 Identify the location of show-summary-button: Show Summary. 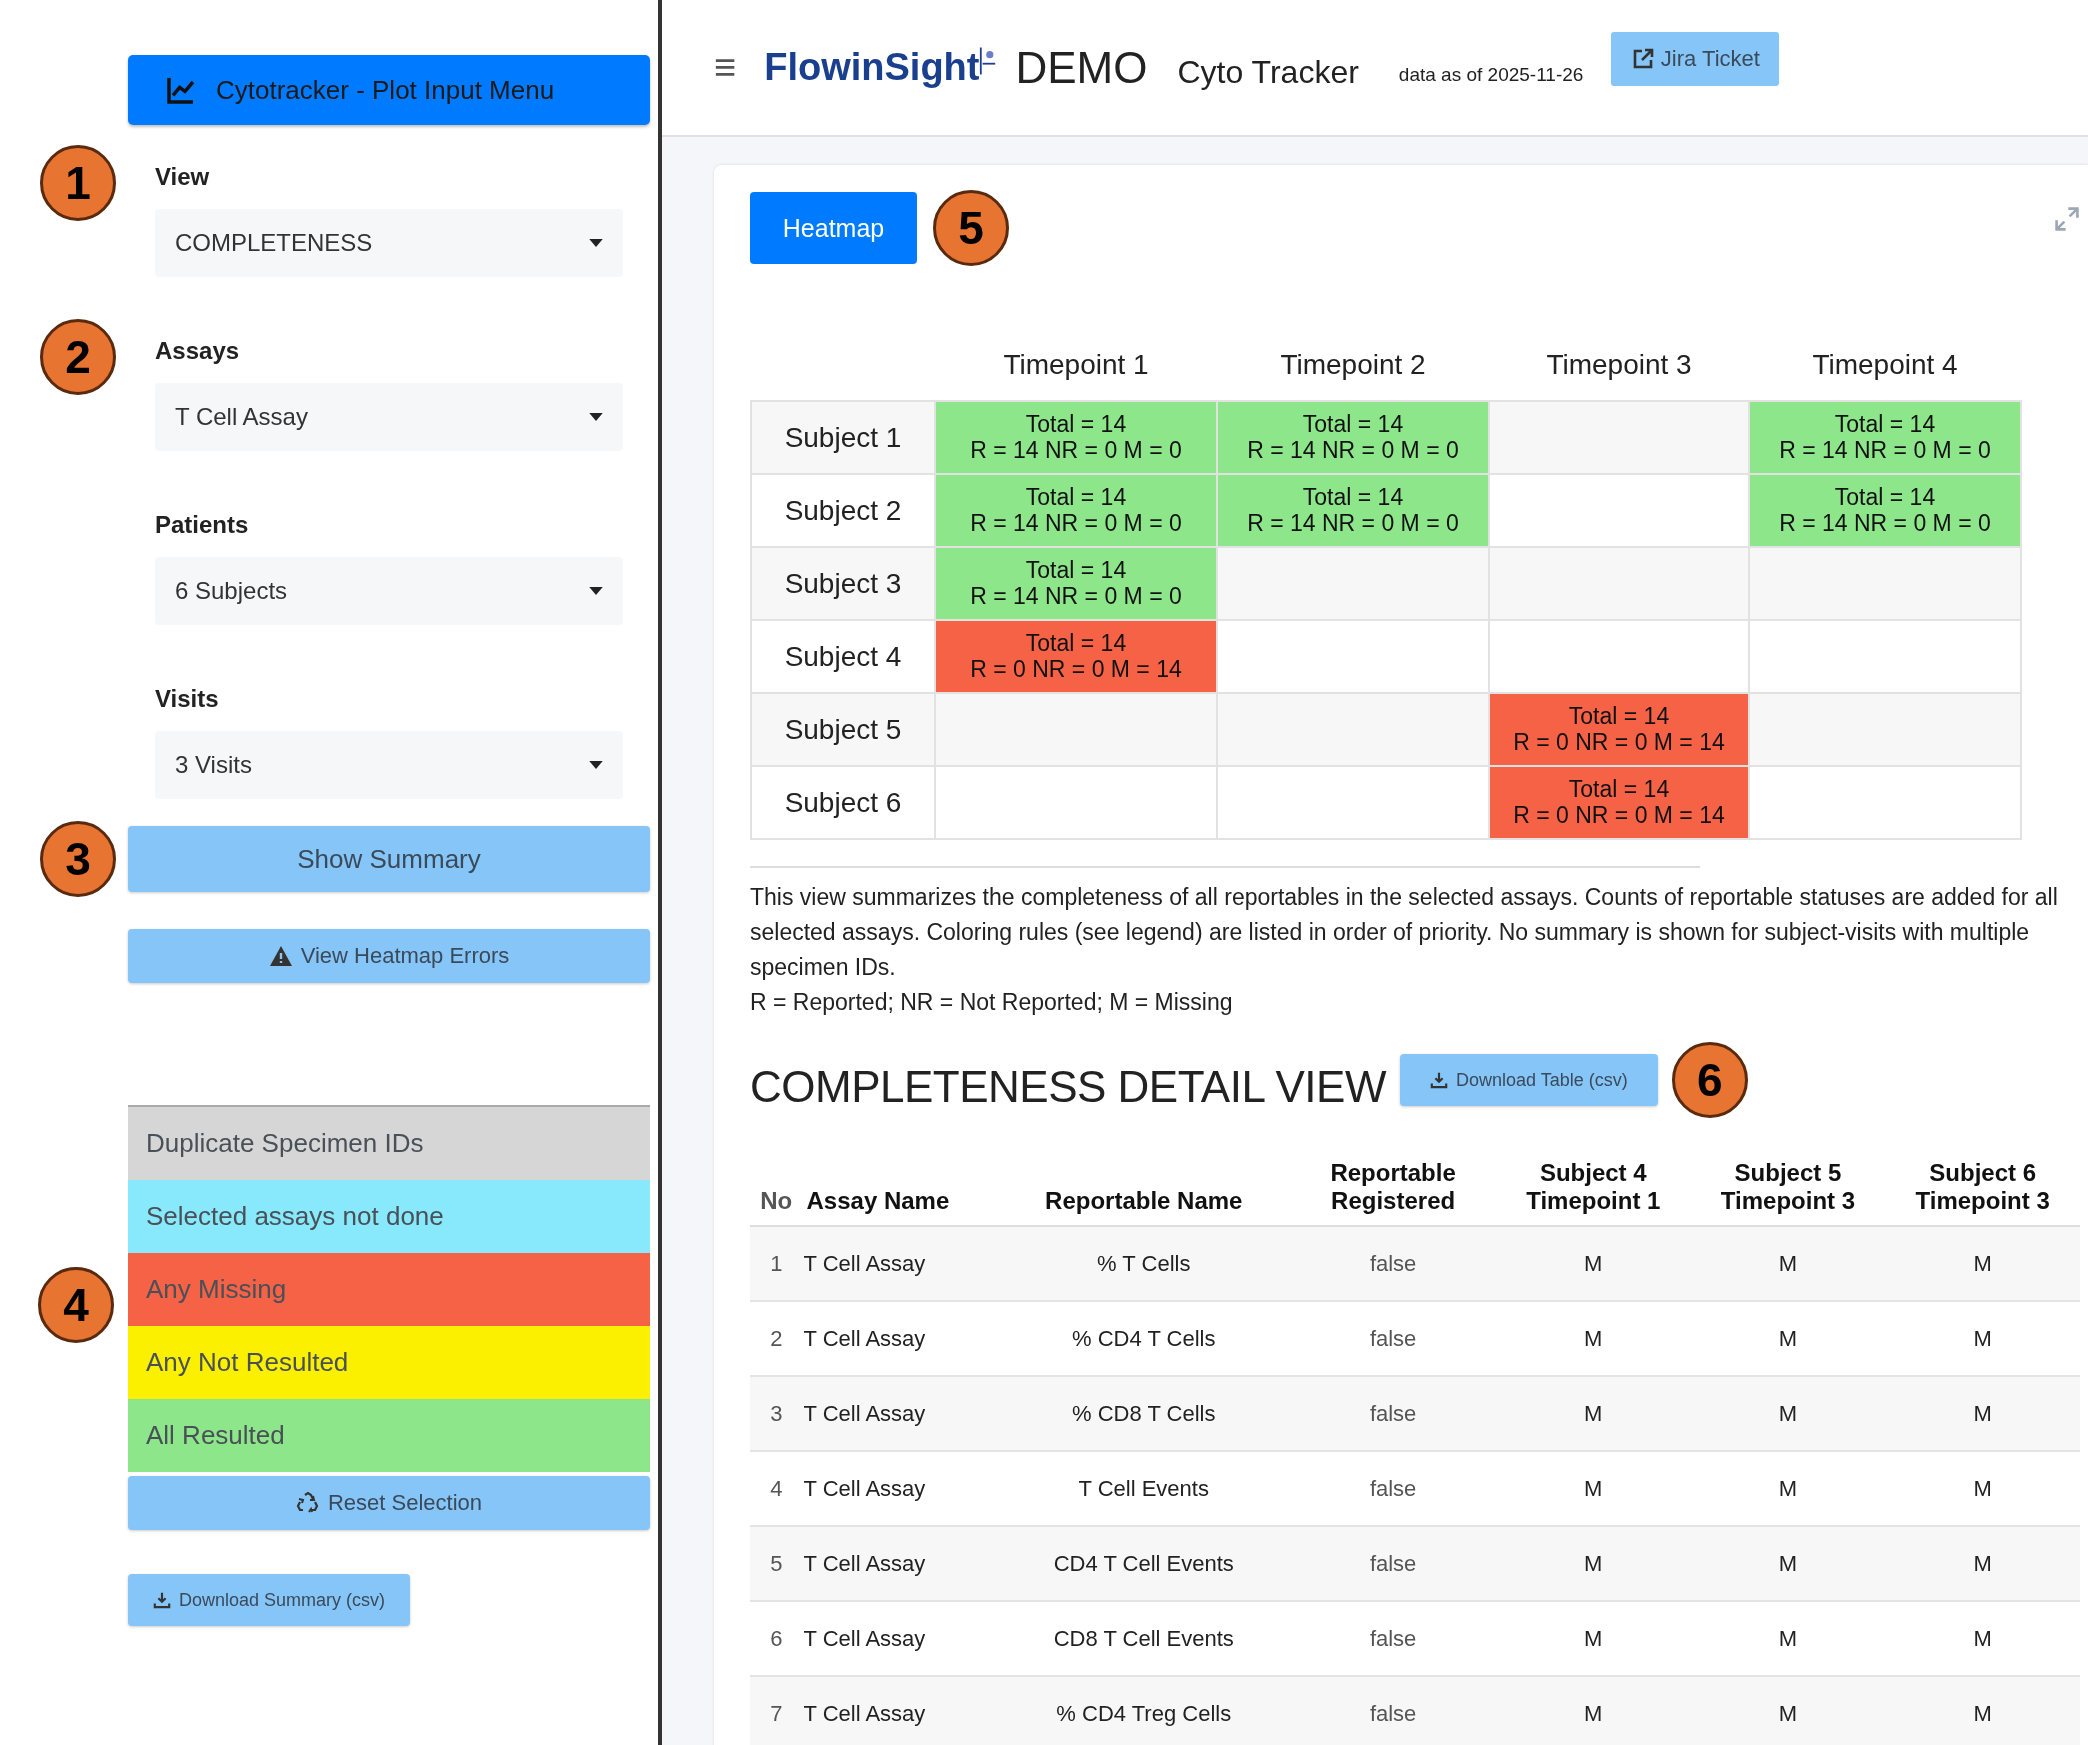
(389, 859).